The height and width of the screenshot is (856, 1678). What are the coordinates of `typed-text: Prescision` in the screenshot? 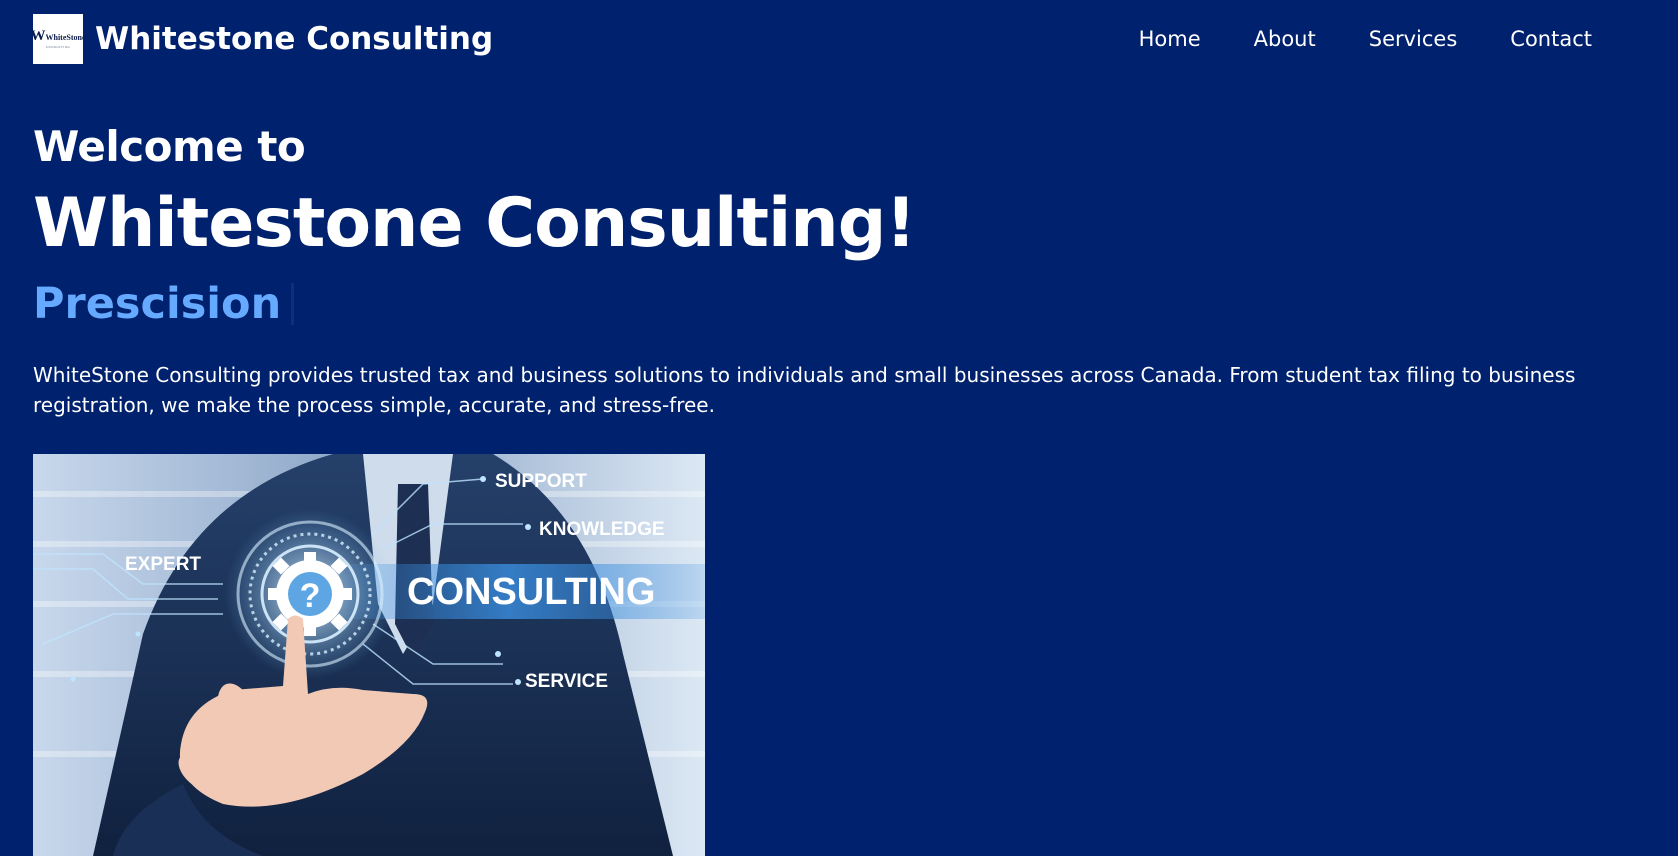 It's located at (164, 304).